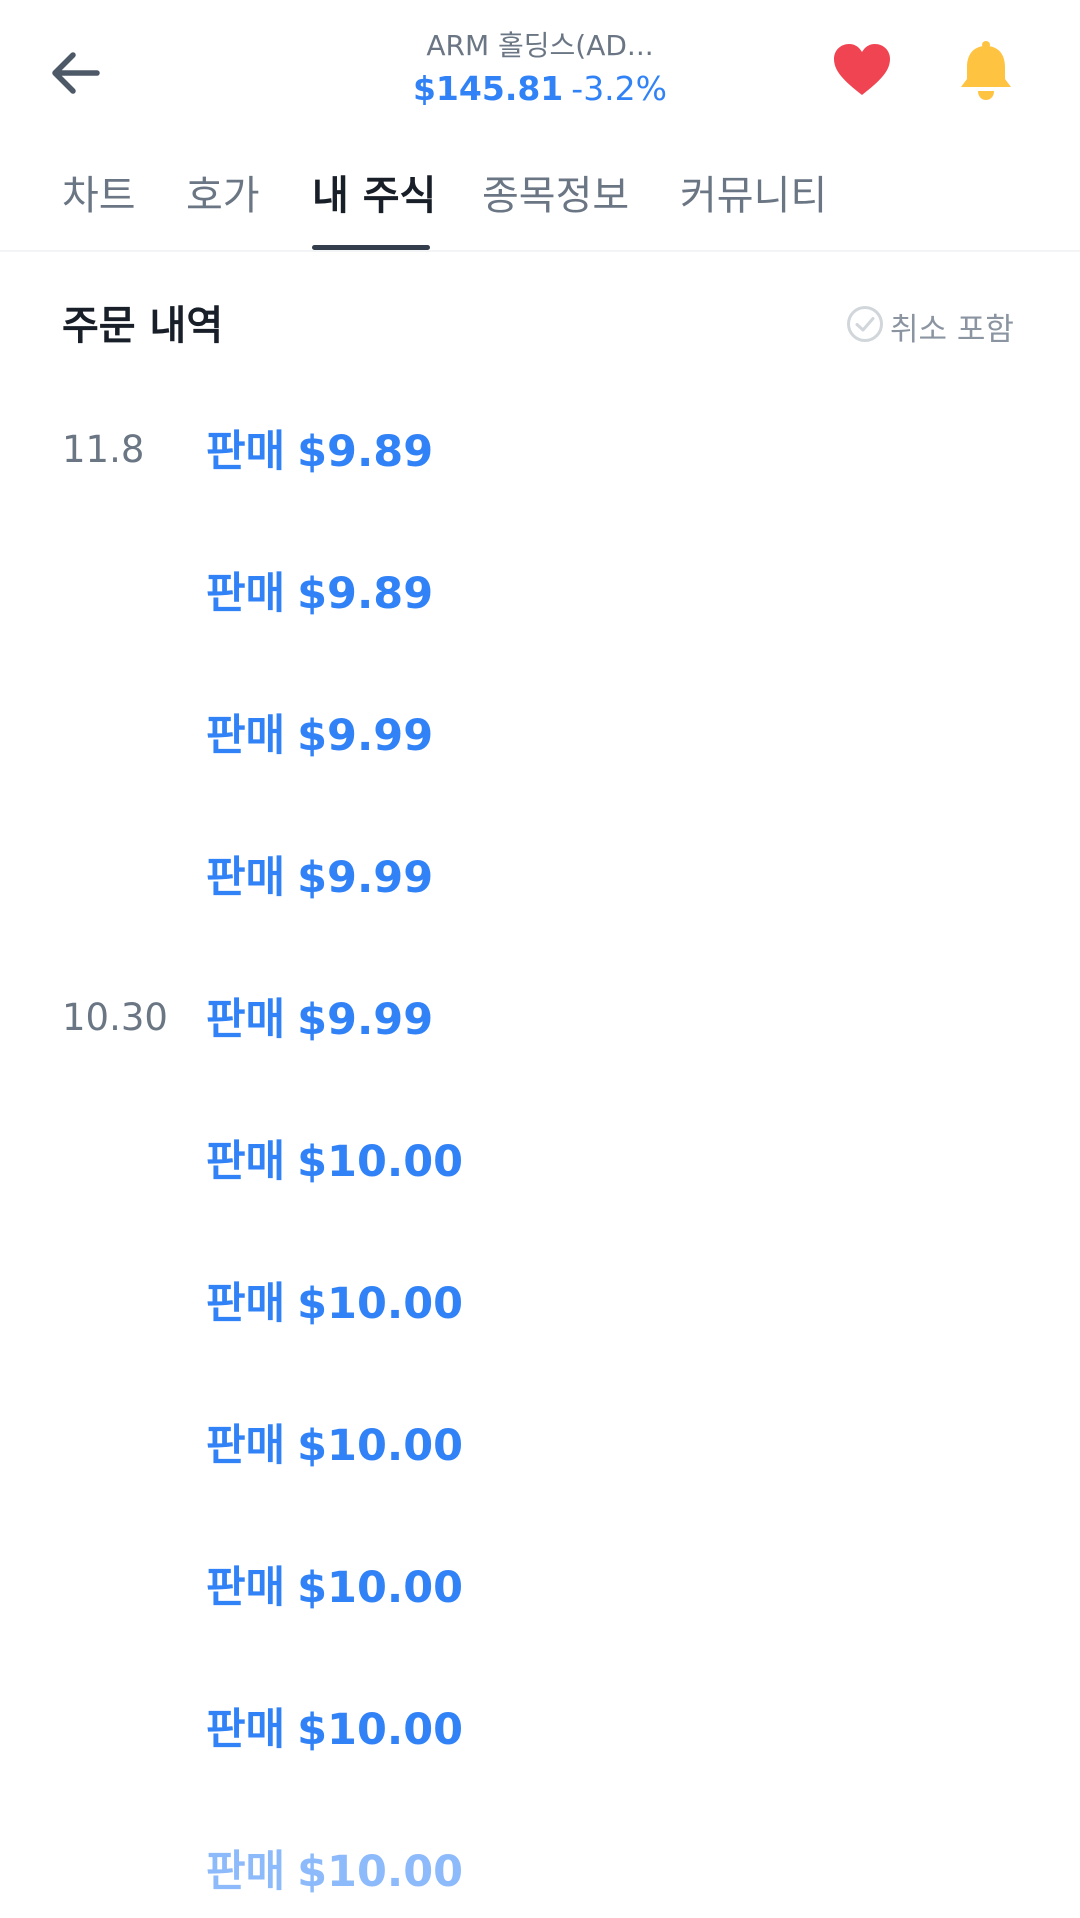 This screenshot has height=1918, width=1080. I want to click on active-tab-indicator, so click(371, 247).